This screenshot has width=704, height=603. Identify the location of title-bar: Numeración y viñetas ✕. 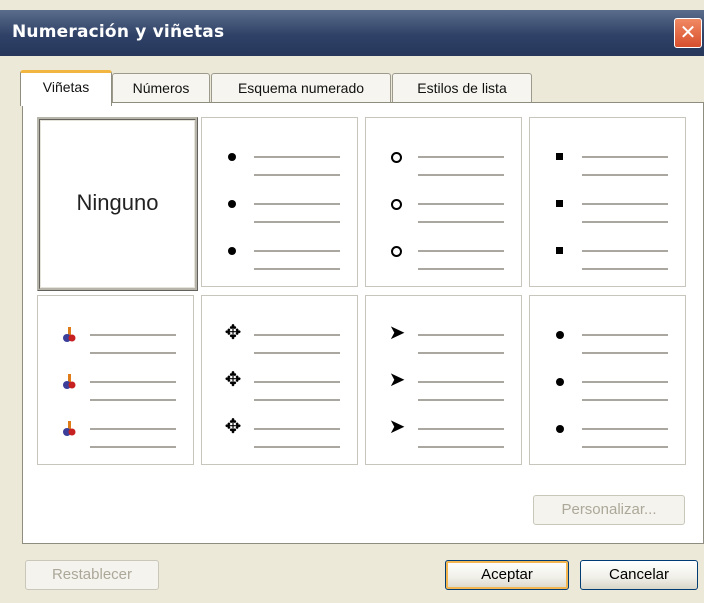
(352, 33).